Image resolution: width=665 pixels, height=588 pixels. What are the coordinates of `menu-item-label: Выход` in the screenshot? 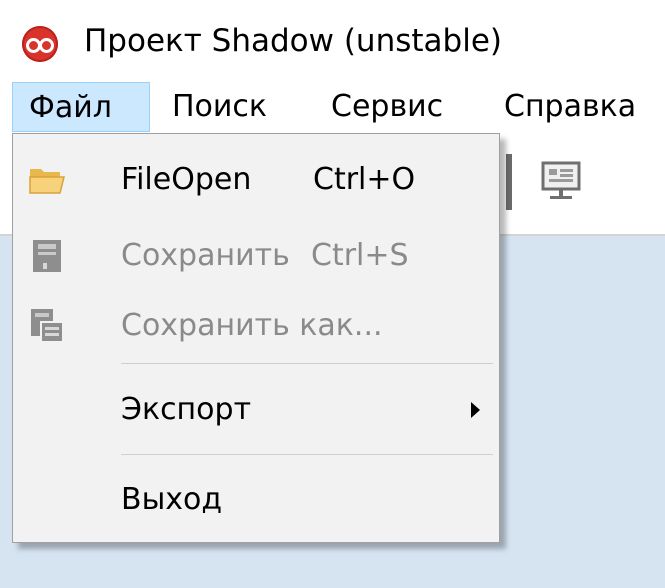 It's located at (172, 499).